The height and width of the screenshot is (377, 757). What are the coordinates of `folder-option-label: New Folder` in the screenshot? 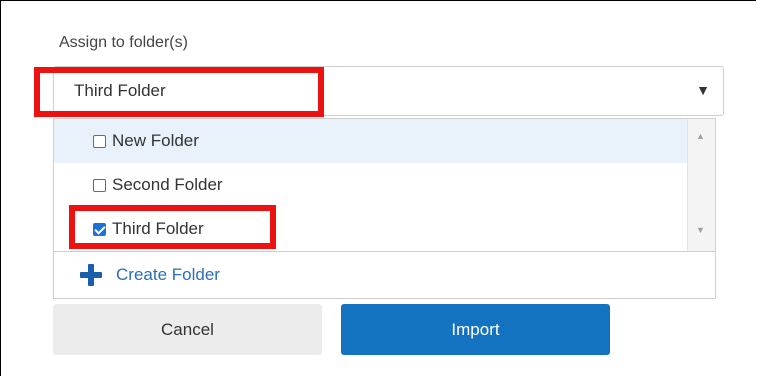 It's located at (155, 140).